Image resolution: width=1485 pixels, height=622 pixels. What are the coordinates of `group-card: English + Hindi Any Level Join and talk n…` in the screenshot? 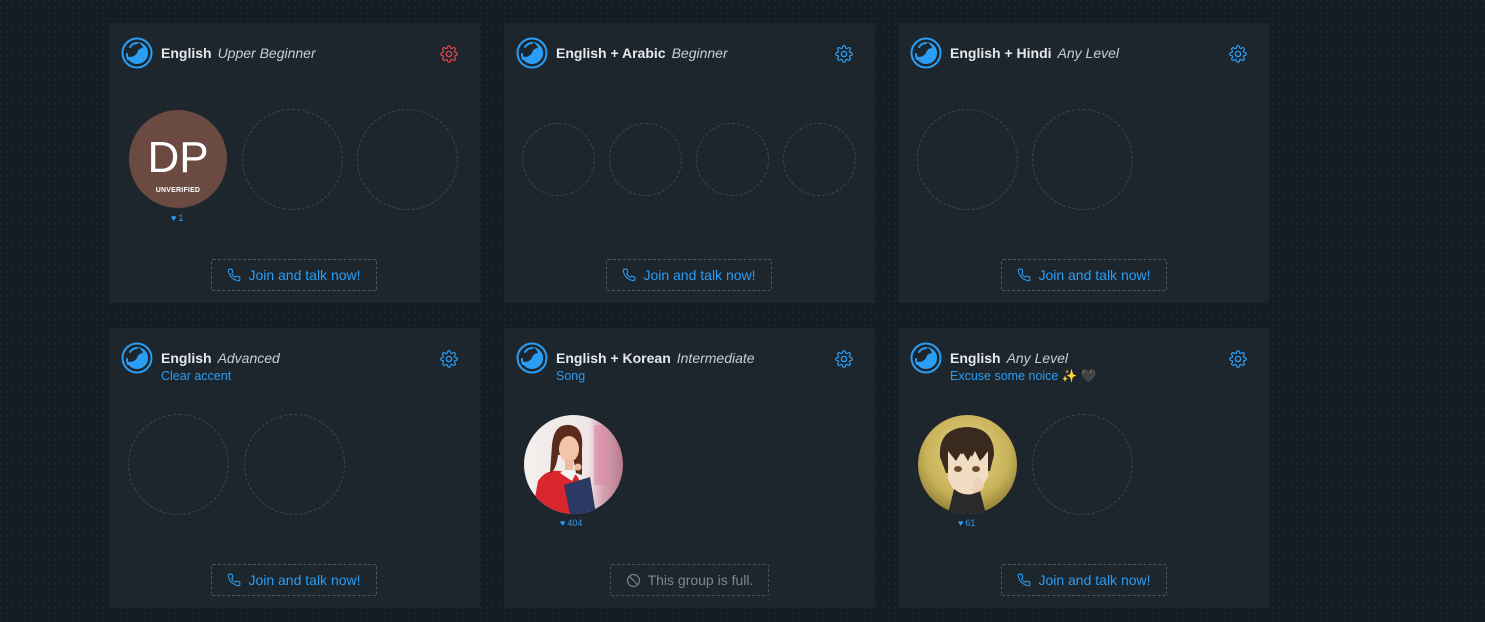 It's located at (1083, 163).